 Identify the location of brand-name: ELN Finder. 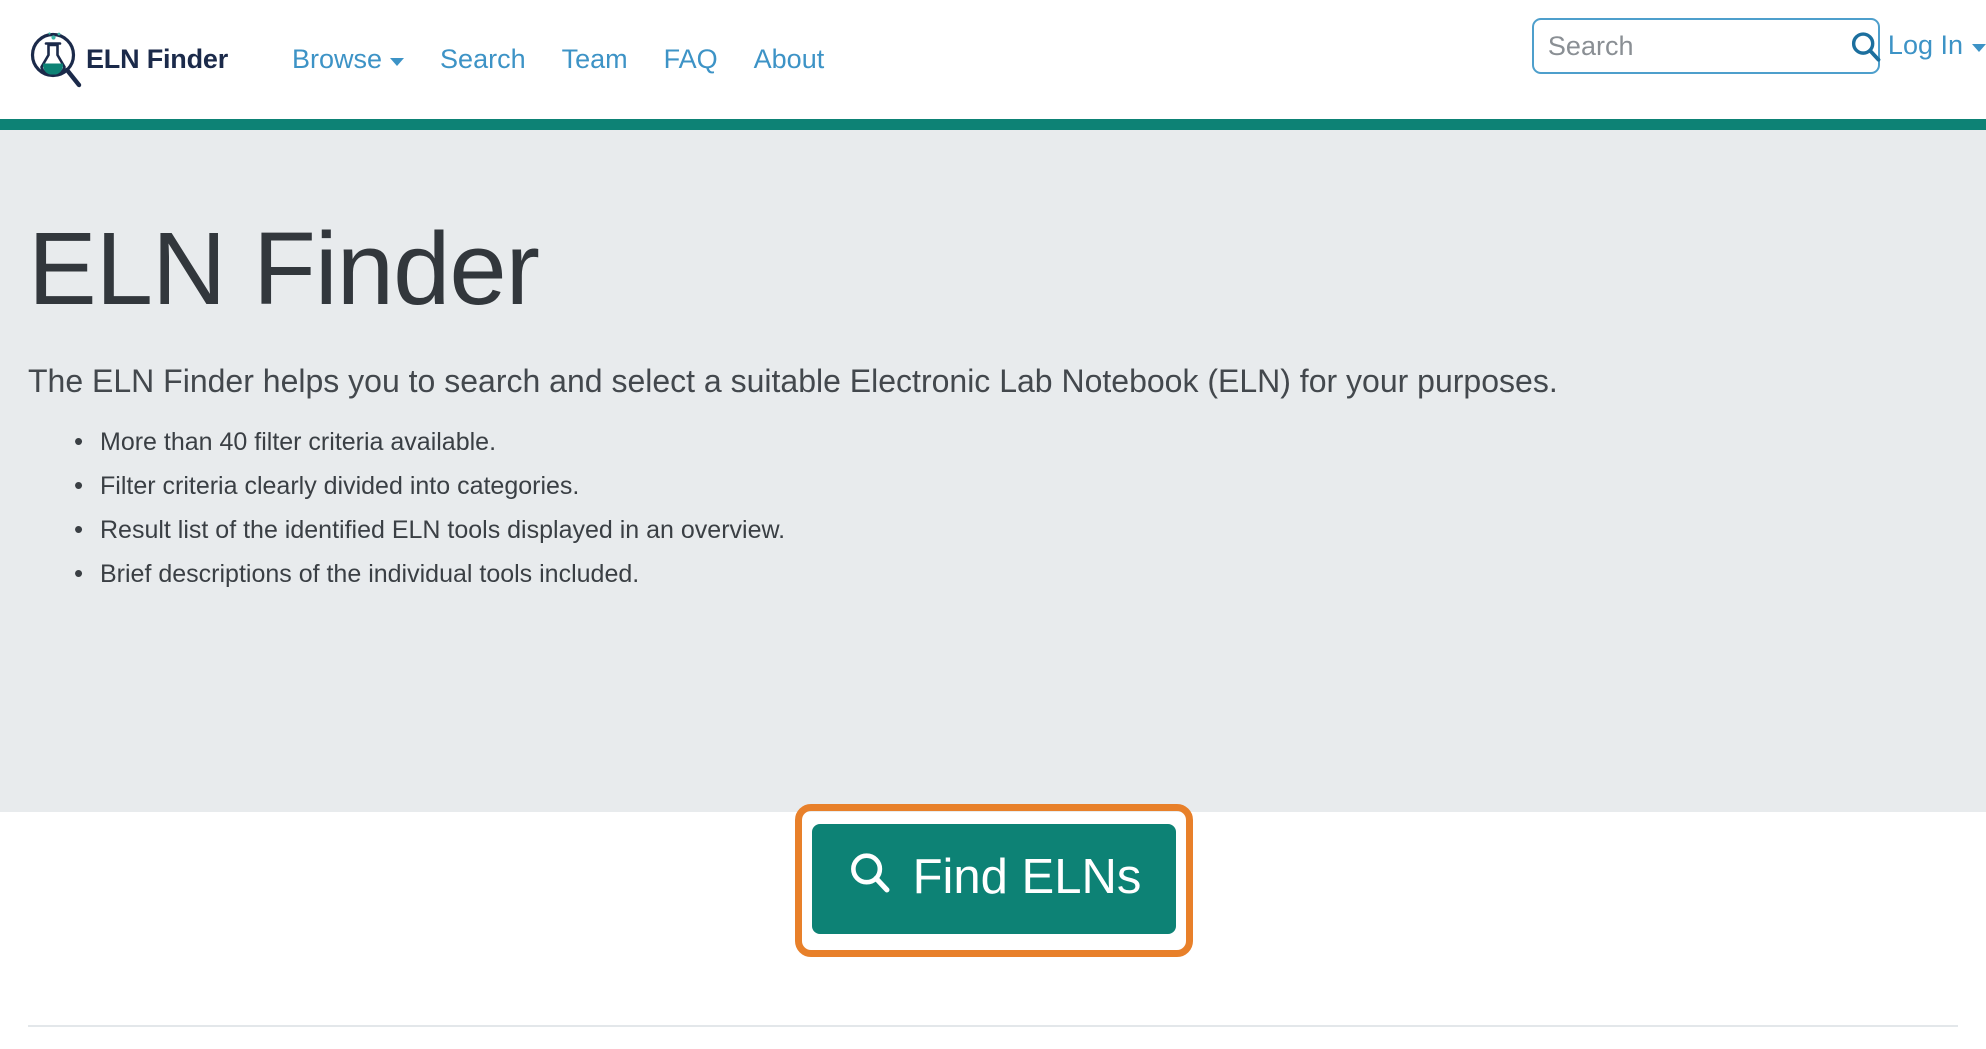
(157, 59).